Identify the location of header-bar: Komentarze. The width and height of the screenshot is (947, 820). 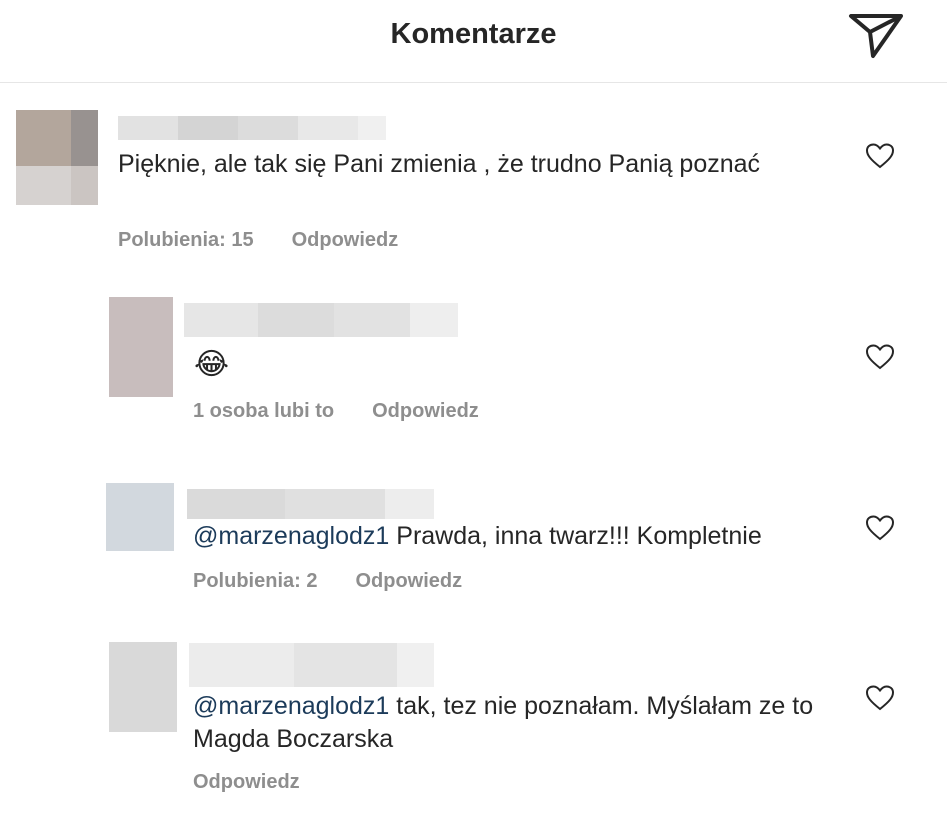
(473, 41).